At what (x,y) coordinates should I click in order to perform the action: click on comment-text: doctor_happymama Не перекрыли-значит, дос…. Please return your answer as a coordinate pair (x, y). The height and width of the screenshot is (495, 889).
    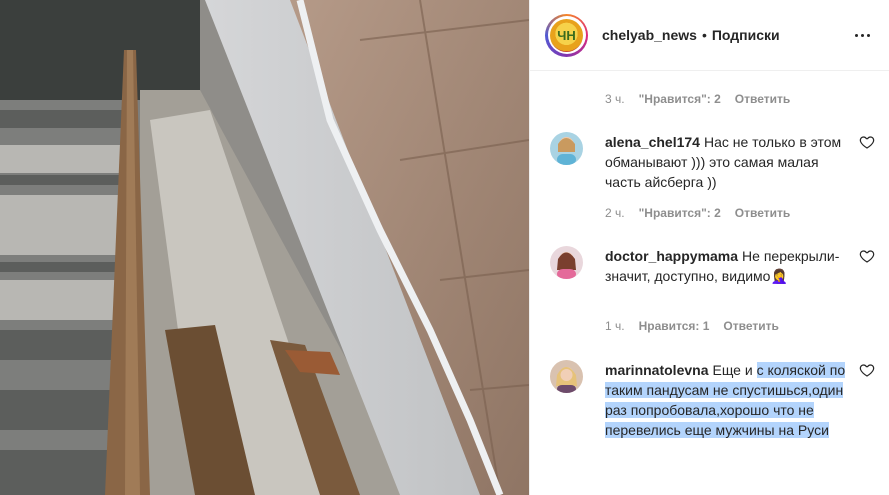
    Looking at the image, I should click on (727, 266).